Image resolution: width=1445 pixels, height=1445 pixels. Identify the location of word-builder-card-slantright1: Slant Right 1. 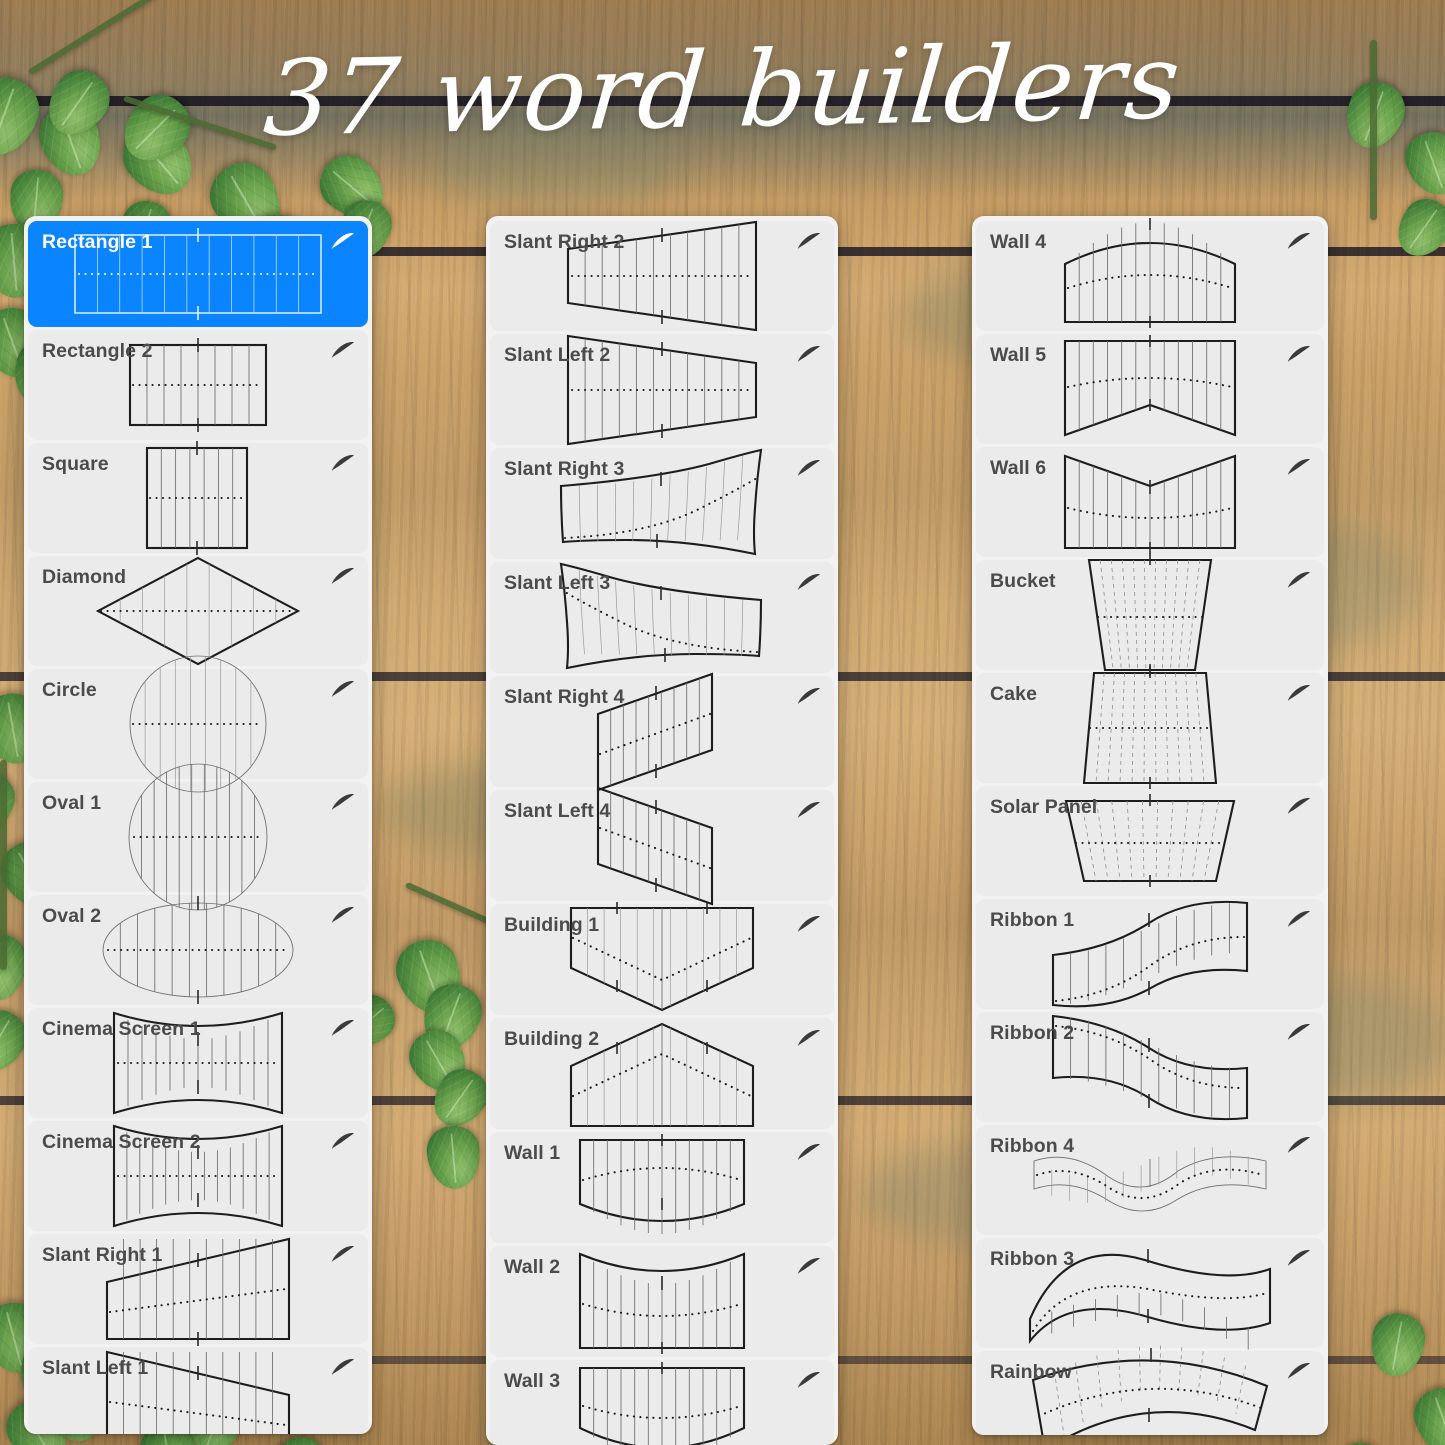
(198, 1290).